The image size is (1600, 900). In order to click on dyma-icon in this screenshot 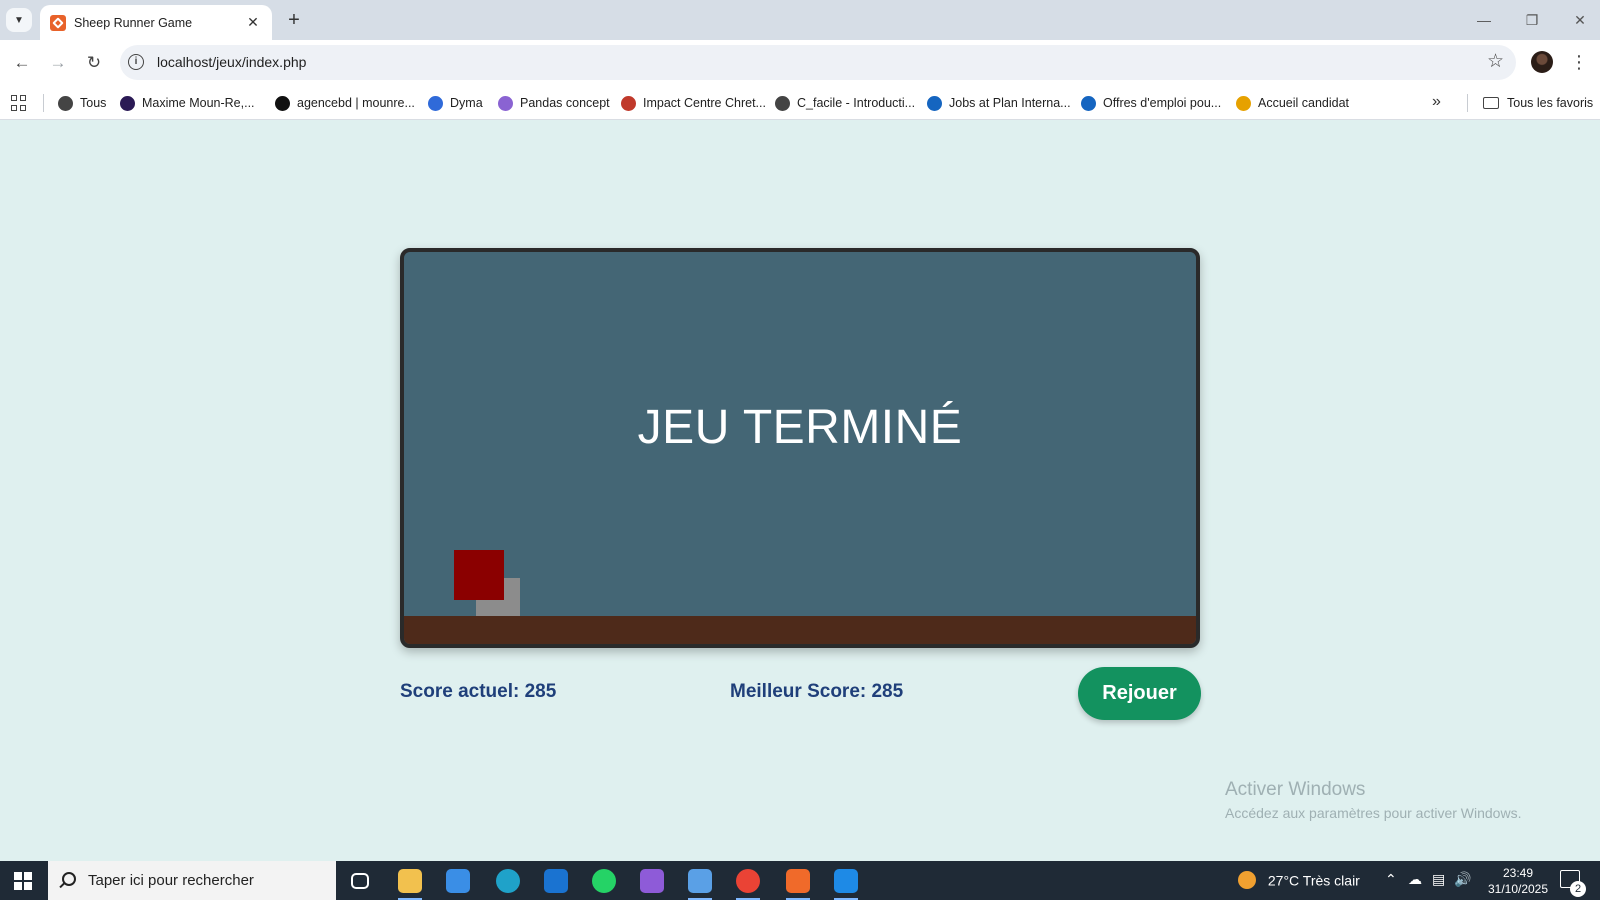, I will do `click(435, 103)`.